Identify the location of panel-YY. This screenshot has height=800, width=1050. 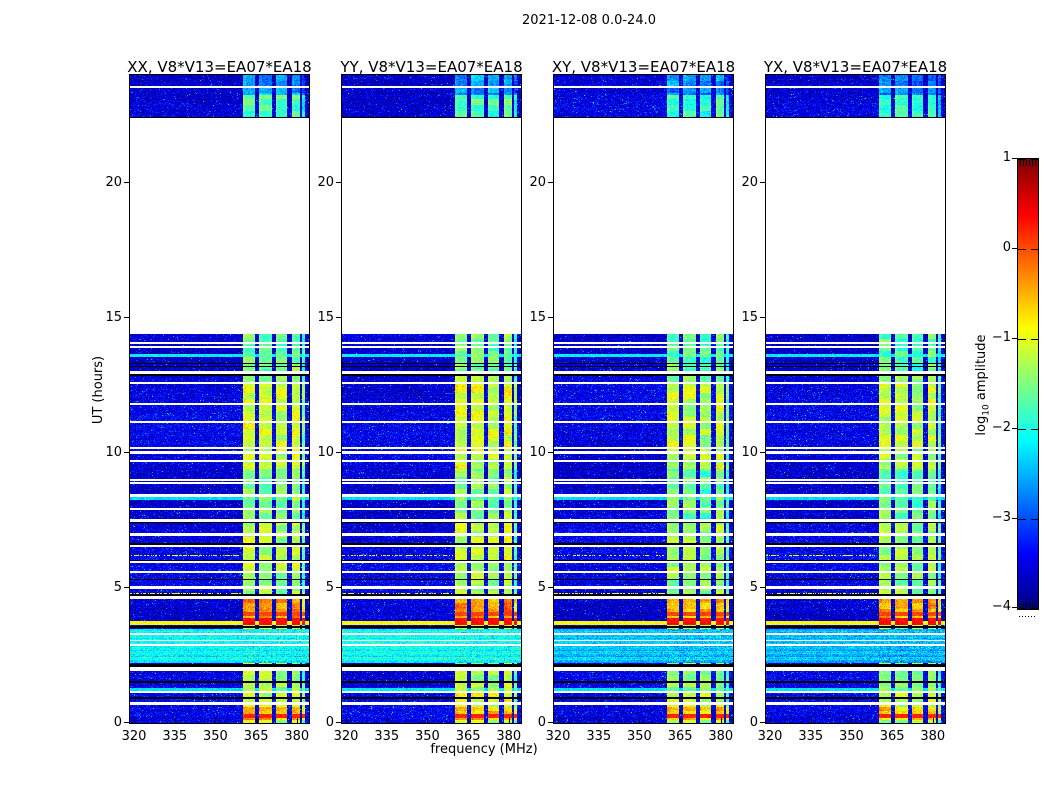
(431, 399).